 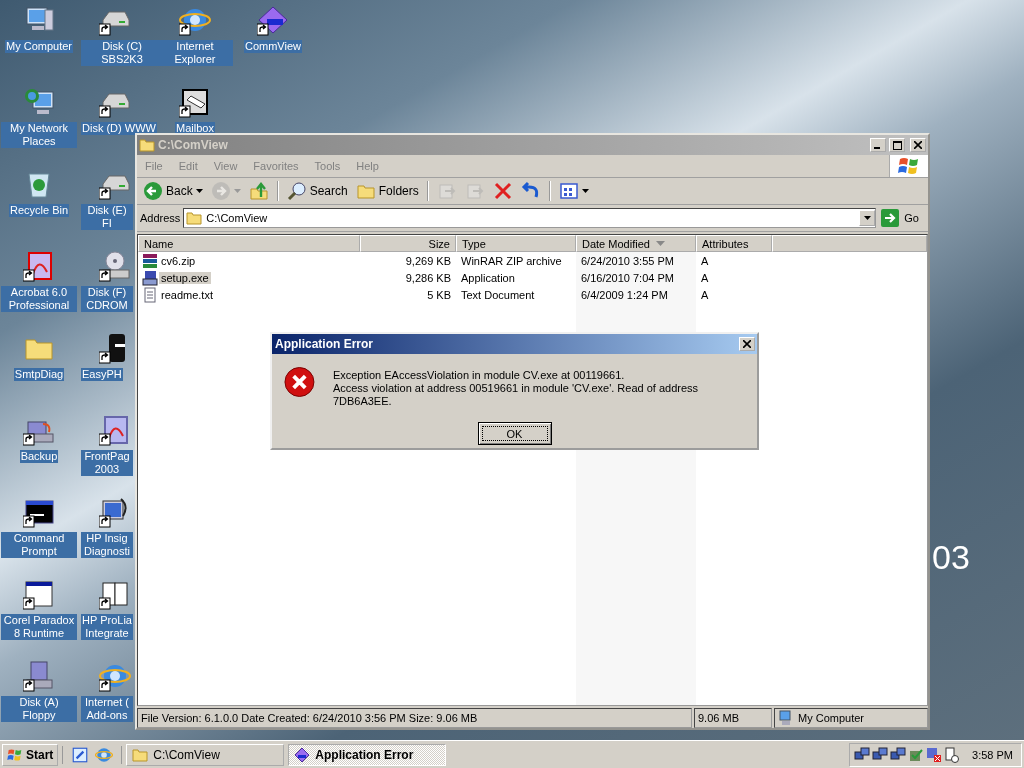 I want to click on views-icon, so click(x=568, y=191).